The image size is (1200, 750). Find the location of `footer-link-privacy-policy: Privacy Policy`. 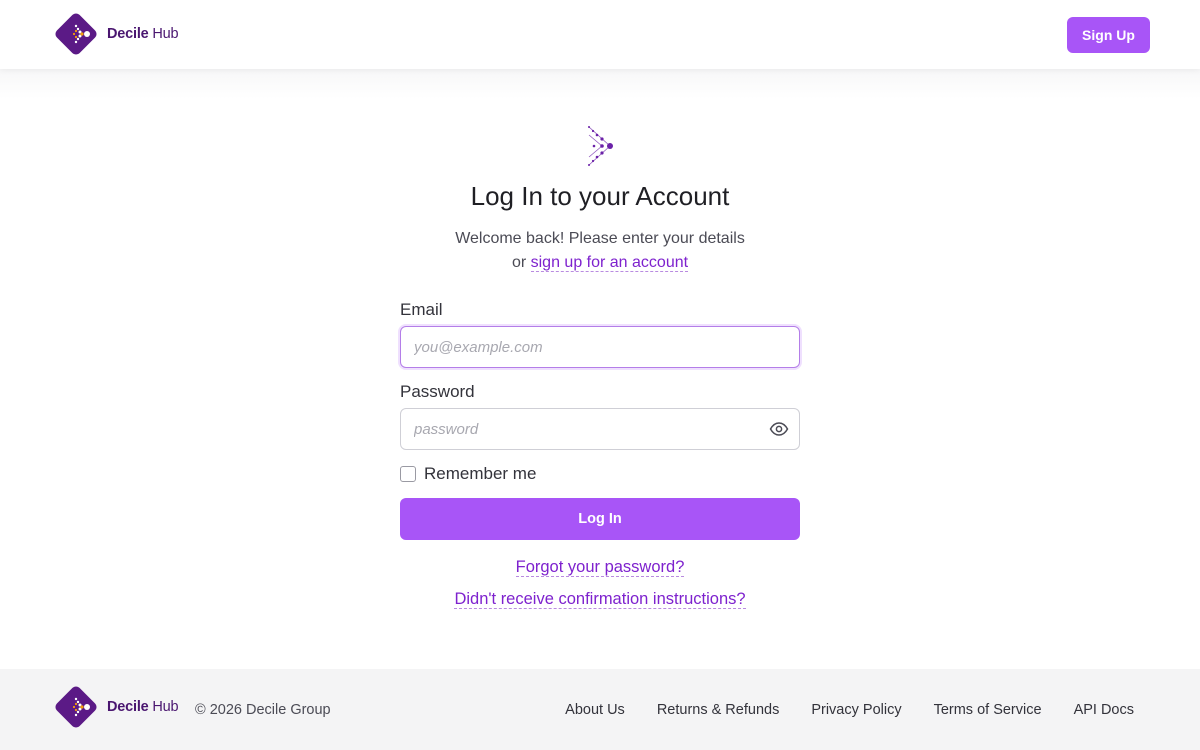

footer-link-privacy-policy: Privacy Policy is located at coordinates (856, 710).